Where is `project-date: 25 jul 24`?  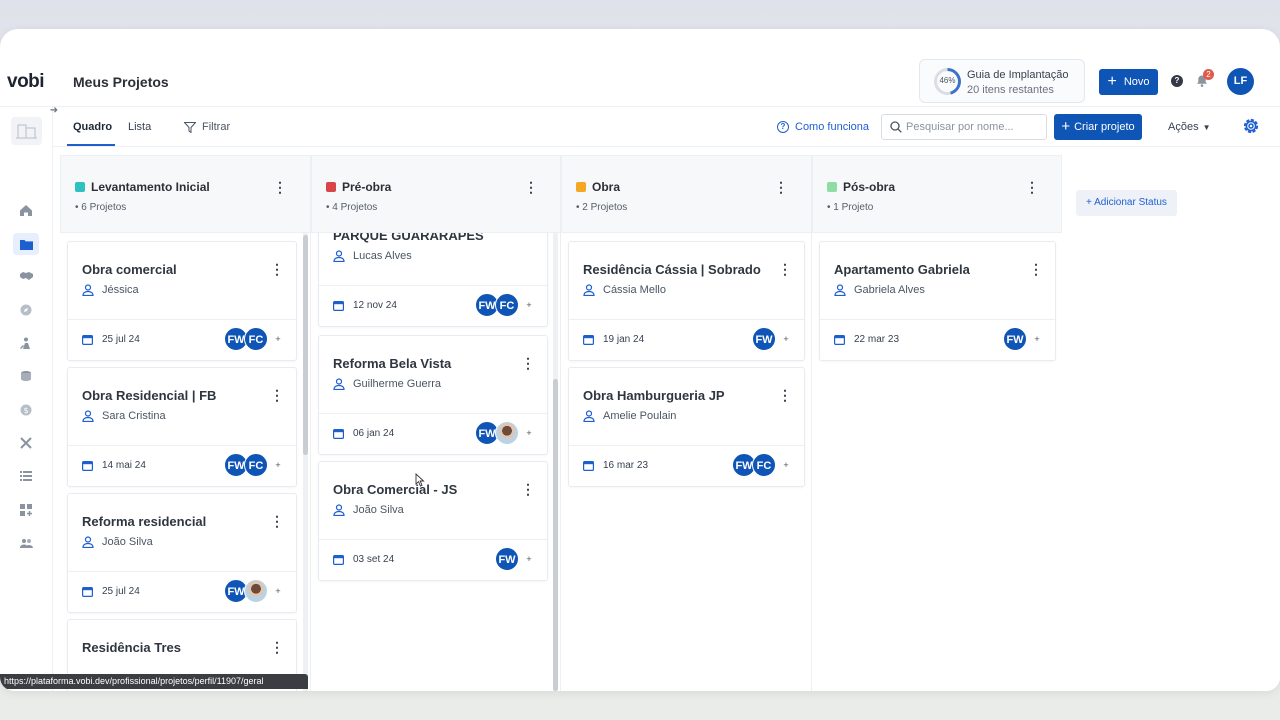
project-date: 25 jul 24 is located at coordinates (111, 591).